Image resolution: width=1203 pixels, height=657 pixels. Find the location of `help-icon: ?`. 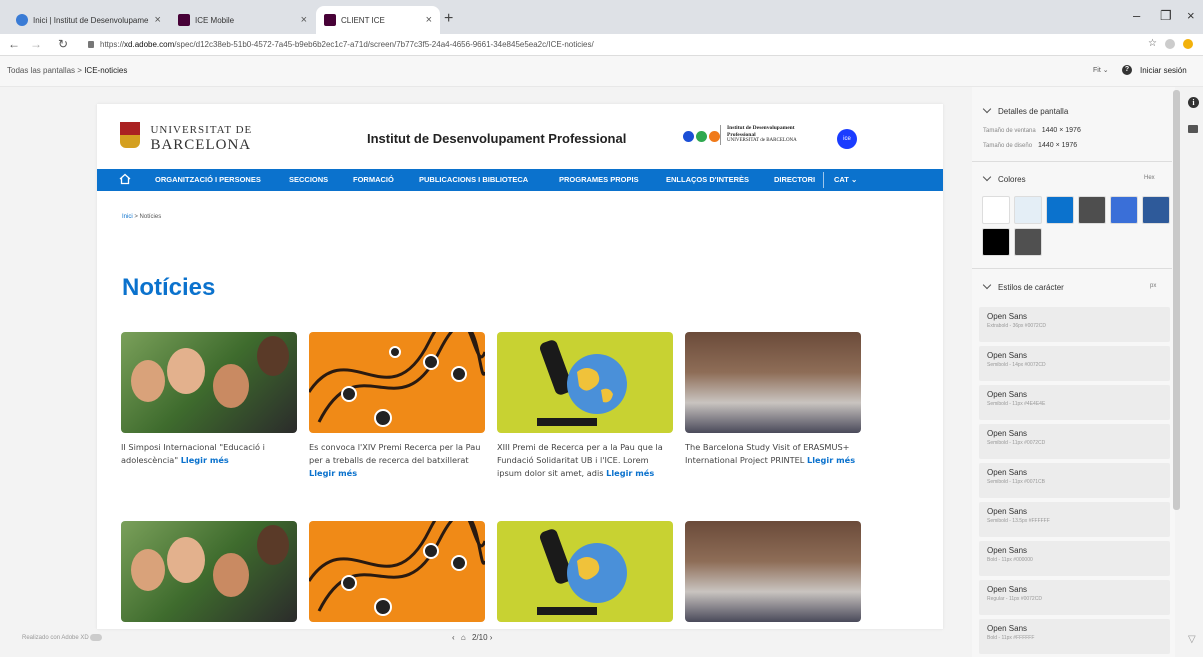

help-icon: ? is located at coordinates (1127, 70).